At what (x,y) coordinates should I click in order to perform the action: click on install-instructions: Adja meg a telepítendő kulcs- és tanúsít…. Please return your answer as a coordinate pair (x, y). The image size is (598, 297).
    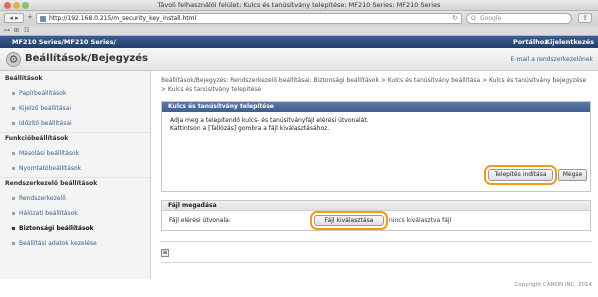
    Looking at the image, I should click on (269, 125).